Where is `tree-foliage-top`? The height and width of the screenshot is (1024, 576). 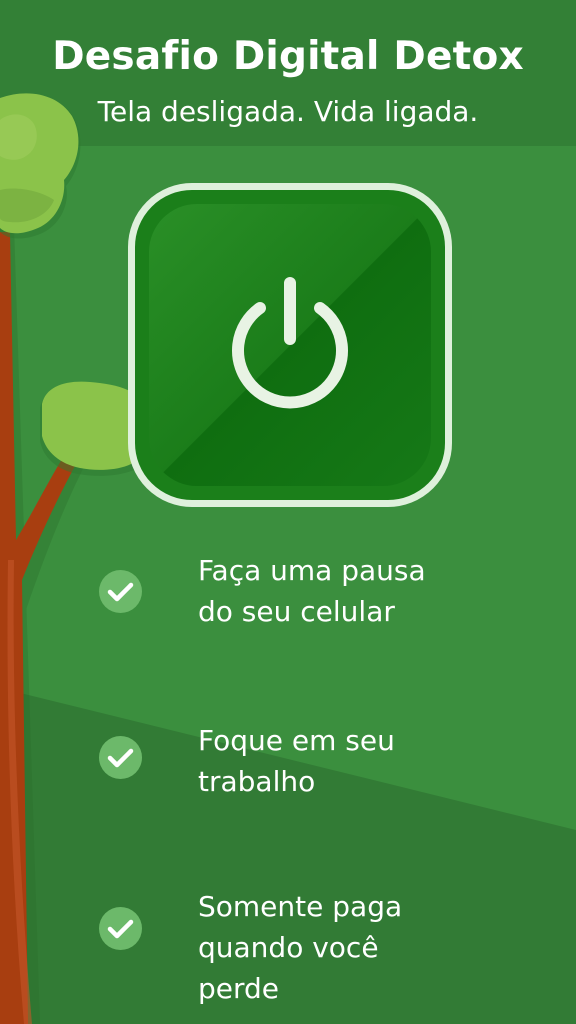 tree-foliage-top is located at coordinates (40, 166).